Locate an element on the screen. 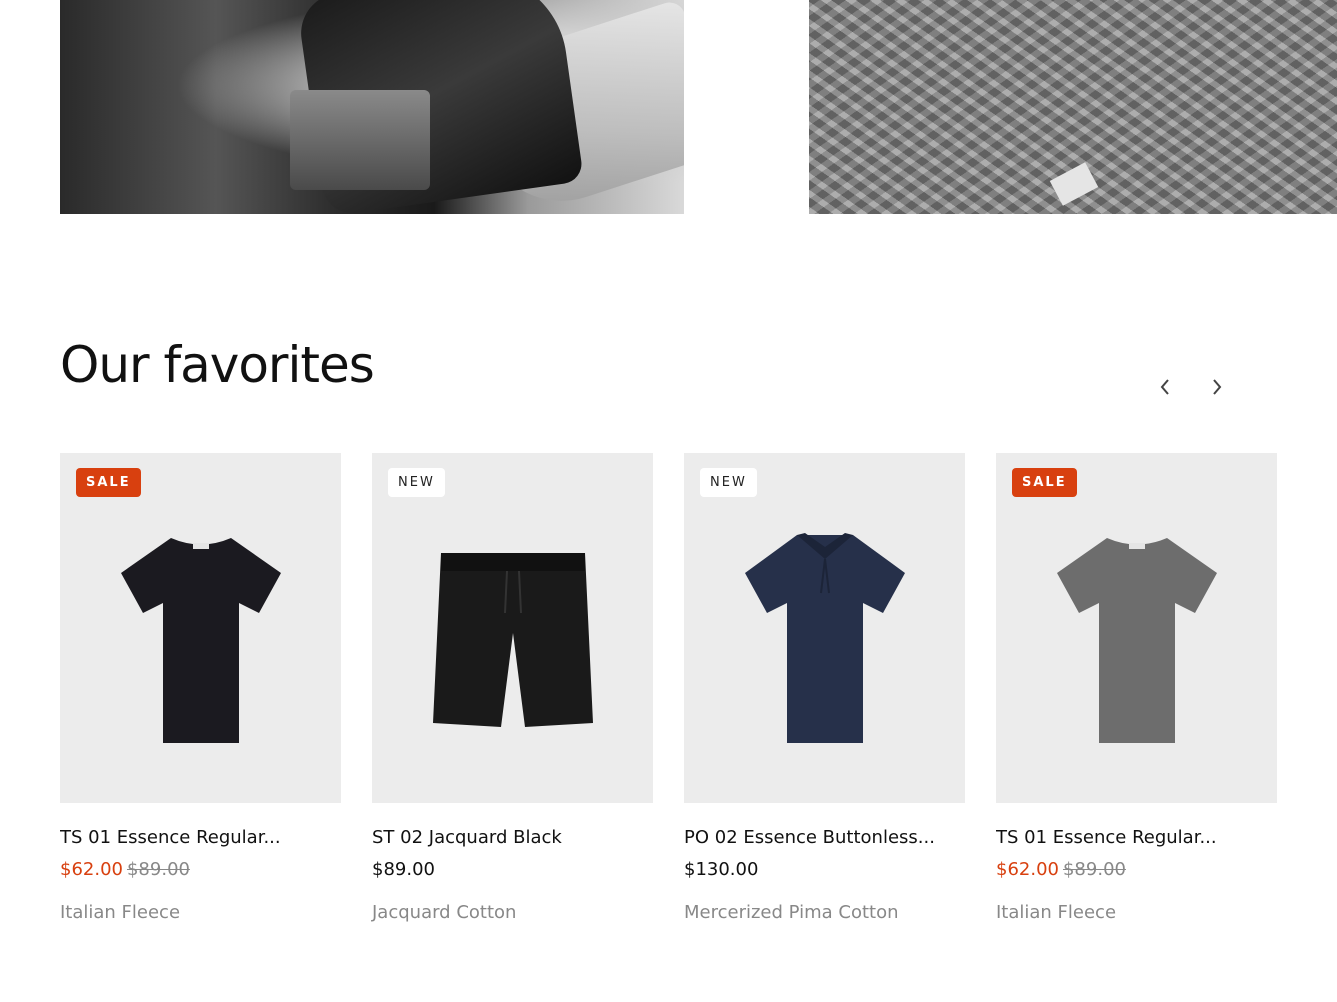 Image resolution: width=1337 pixels, height=1002 pixels. hero-image-boot-craftsmanship is located at coordinates (372, 107).